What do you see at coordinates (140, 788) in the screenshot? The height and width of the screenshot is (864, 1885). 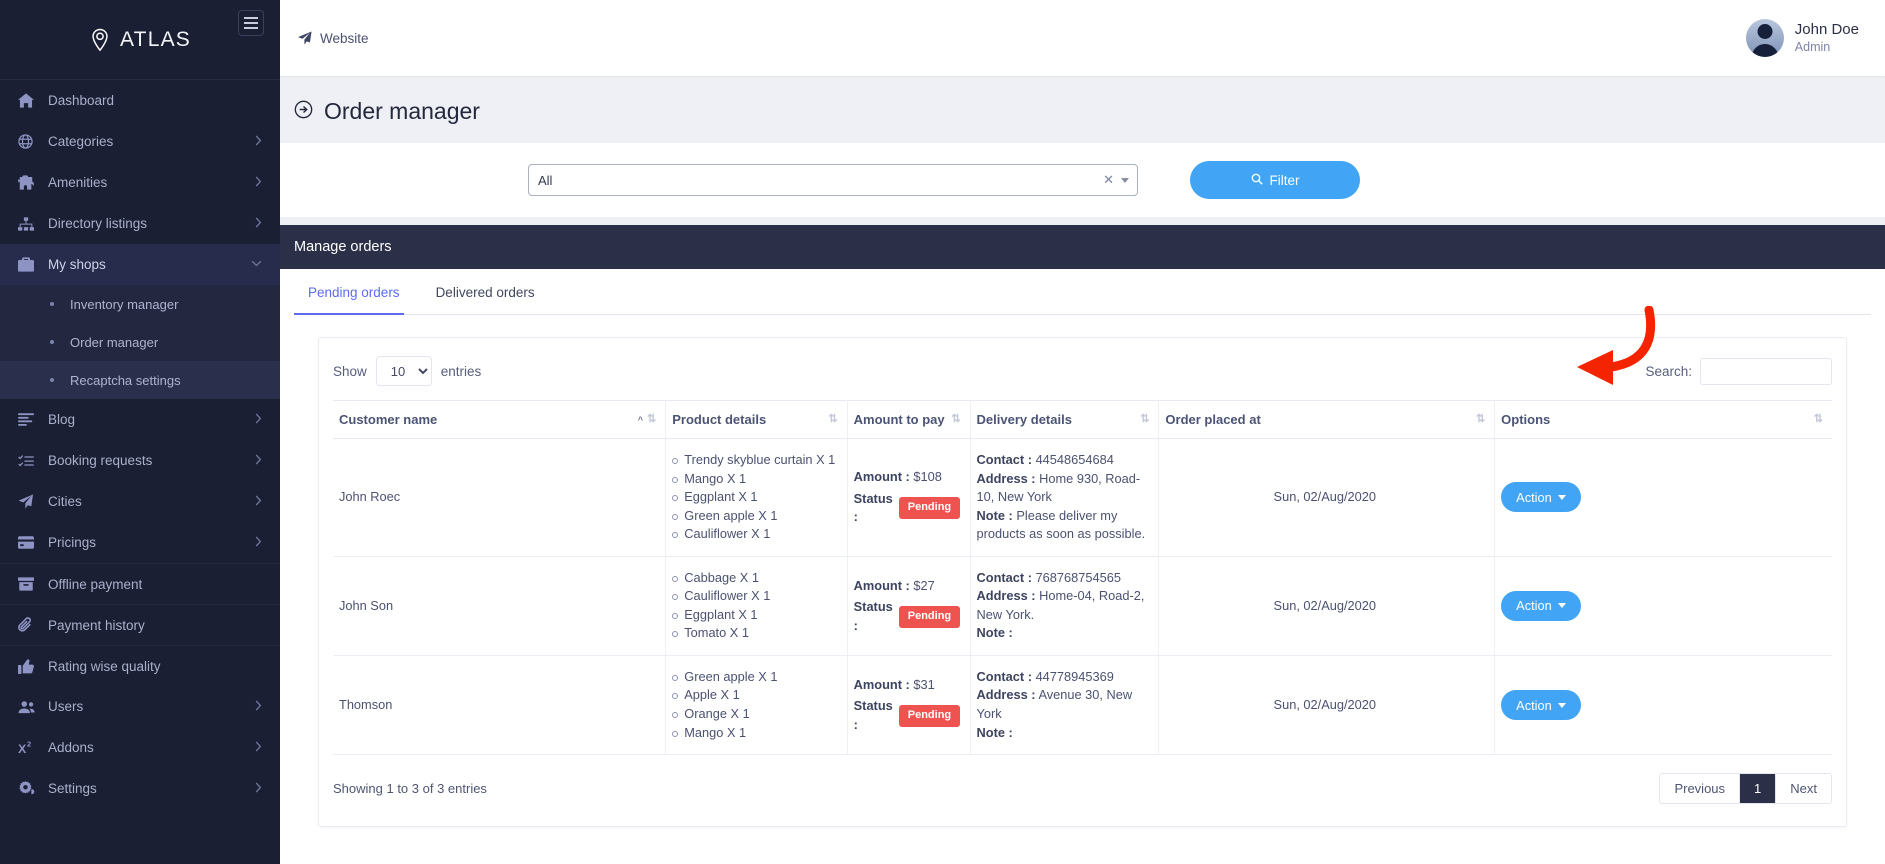 I see `sidebar-item-settings: Settings` at bounding box center [140, 788].